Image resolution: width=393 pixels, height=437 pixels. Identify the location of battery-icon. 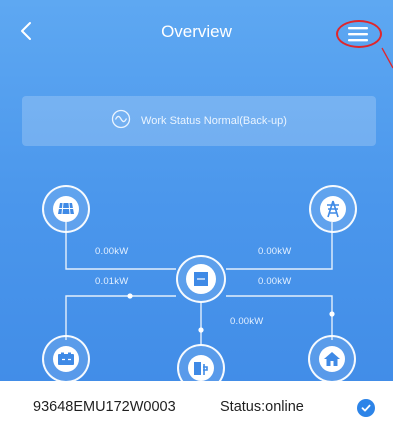
(66, 359).